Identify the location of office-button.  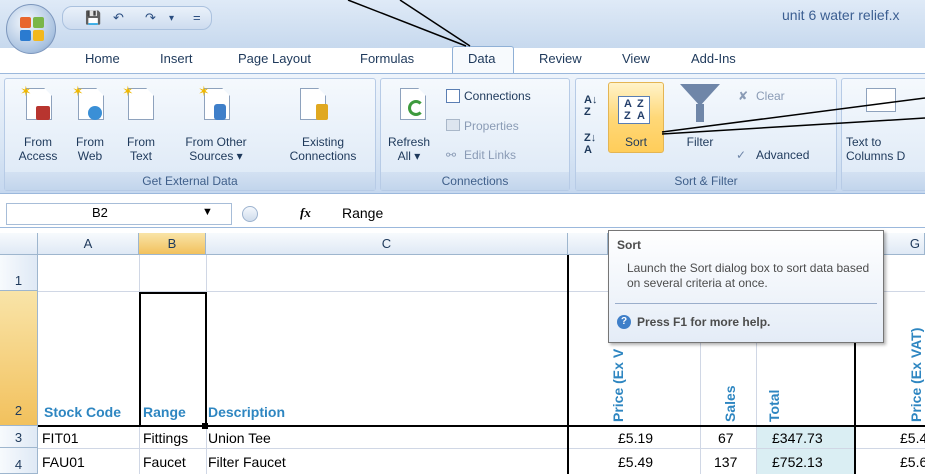
(31, 29).